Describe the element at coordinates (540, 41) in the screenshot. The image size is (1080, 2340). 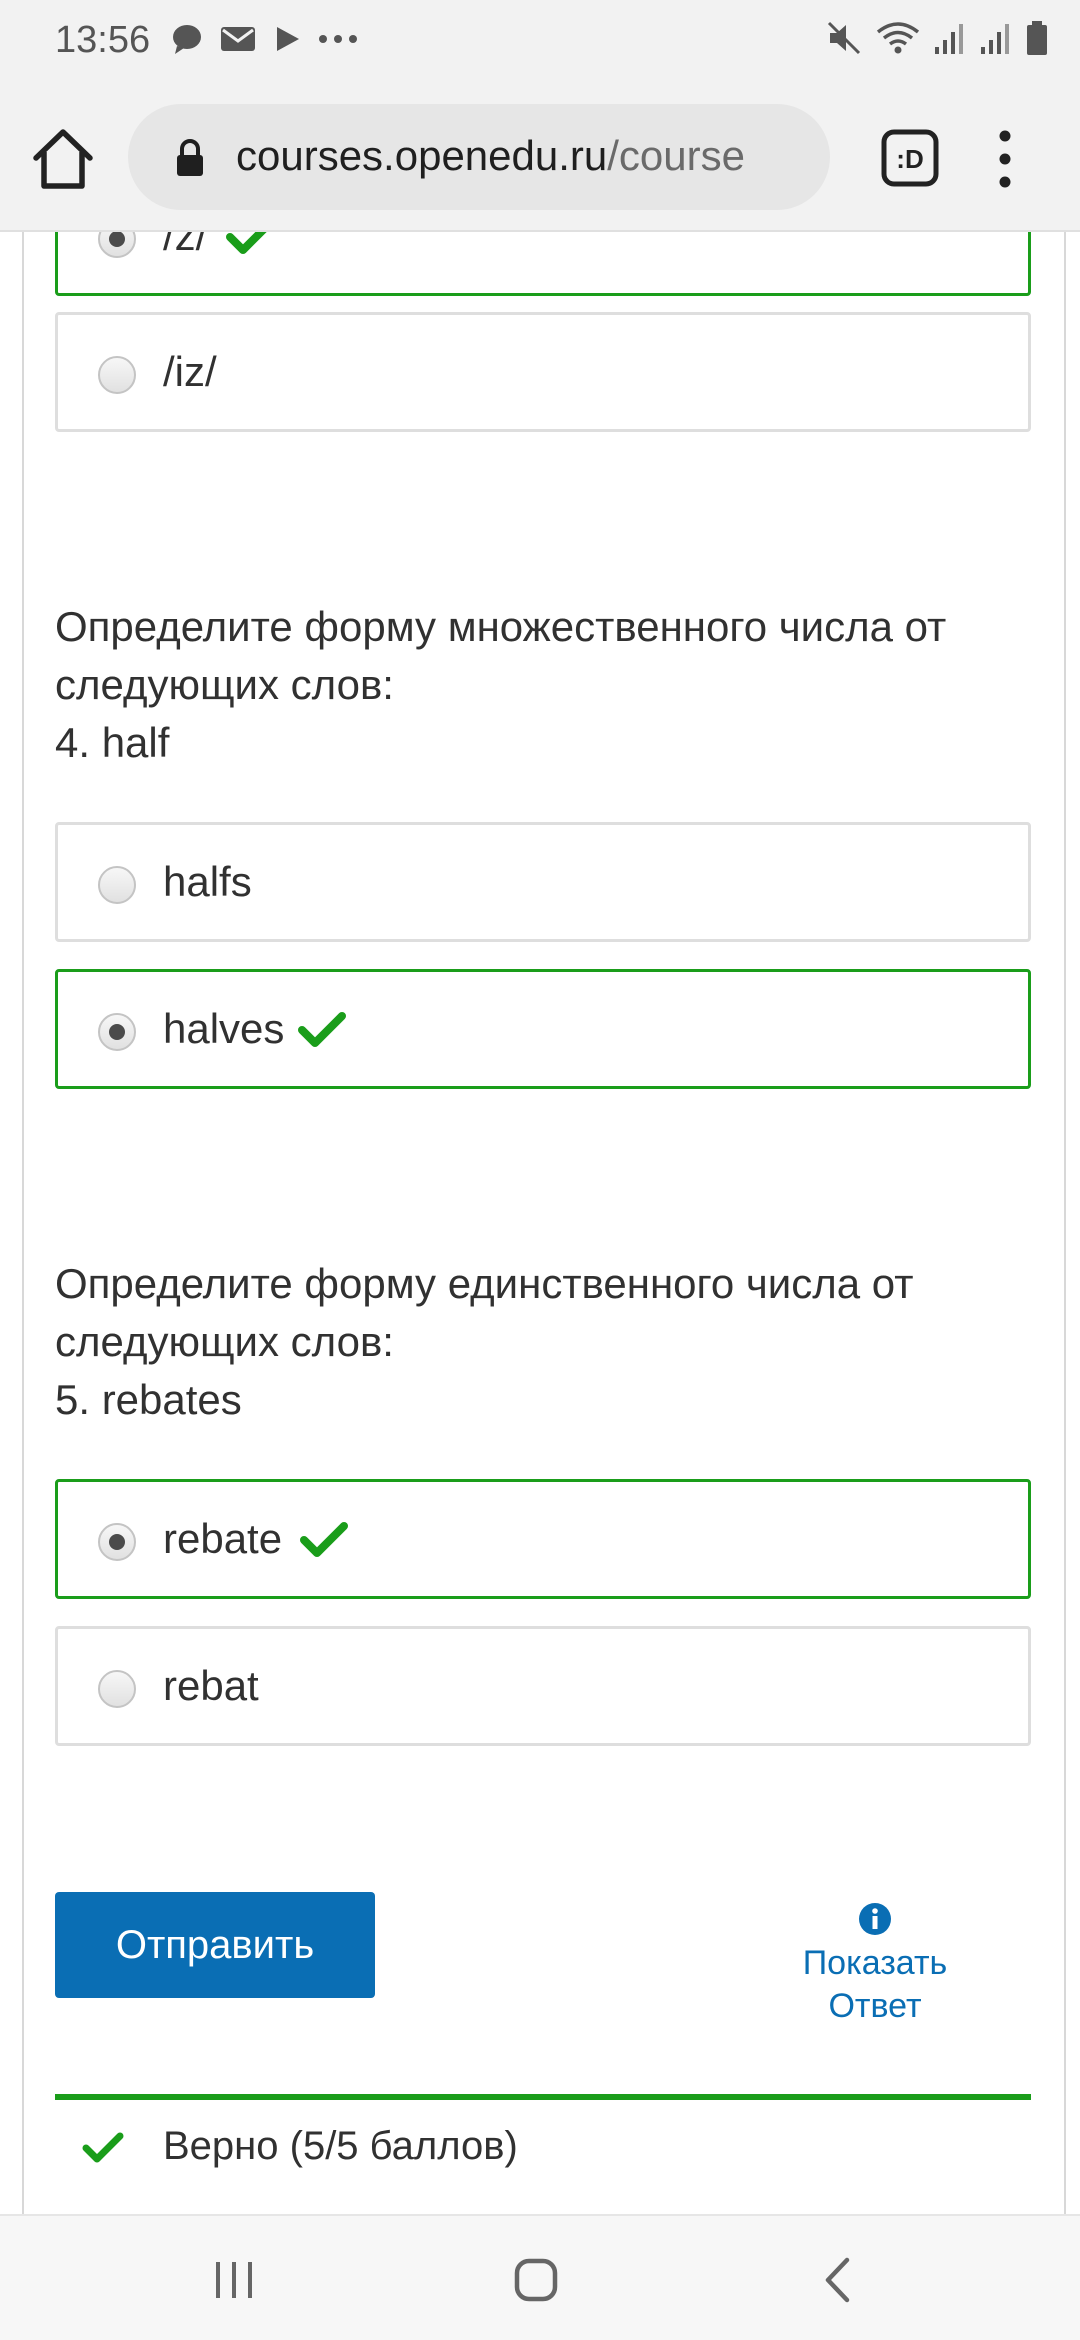
I see `status-bar: 13:56` at that location.